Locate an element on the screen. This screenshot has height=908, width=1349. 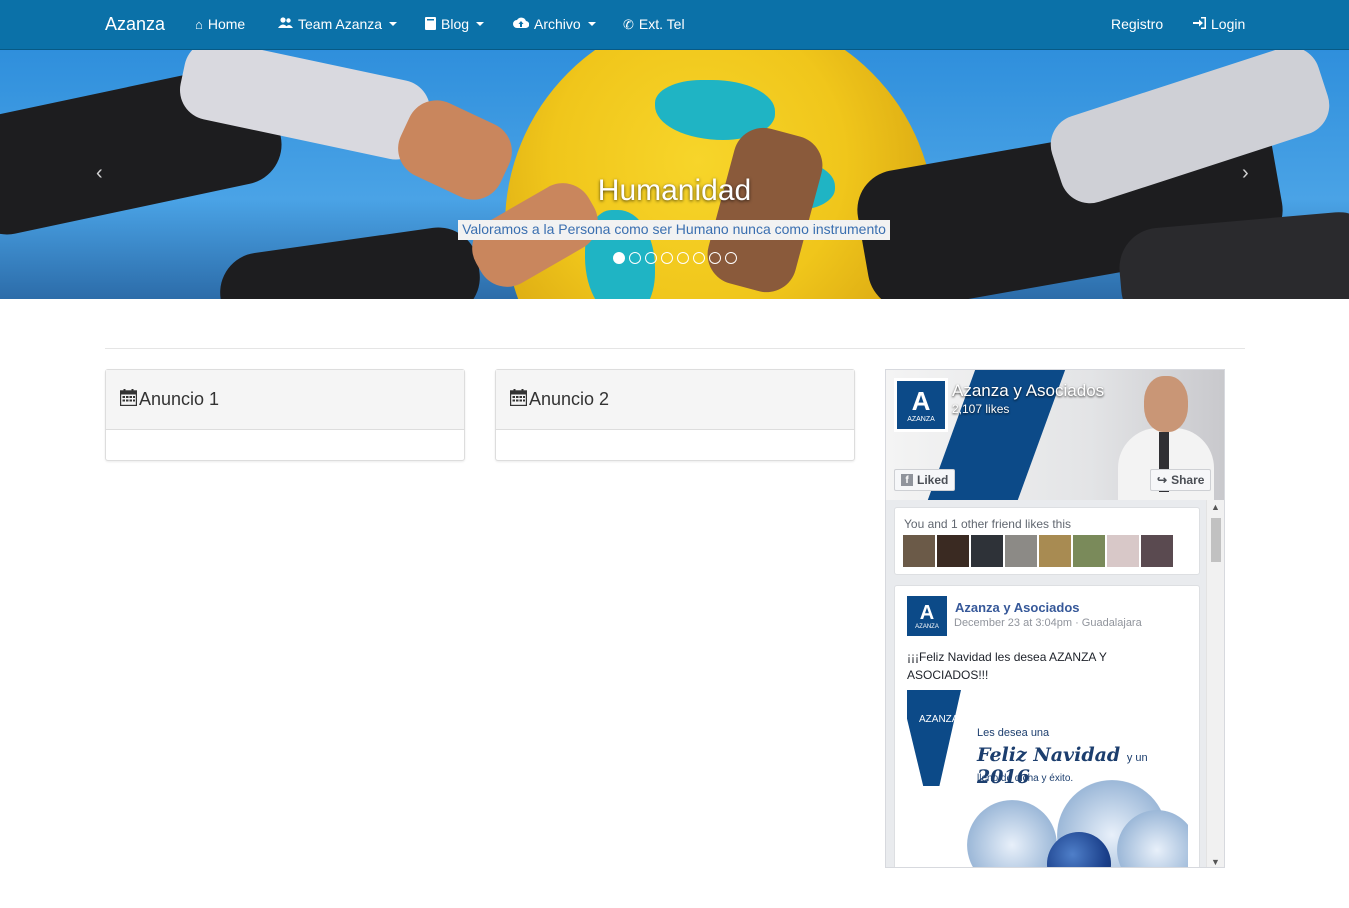
post-author-avatar: A AZANZA is located at coordinates (927, 616).